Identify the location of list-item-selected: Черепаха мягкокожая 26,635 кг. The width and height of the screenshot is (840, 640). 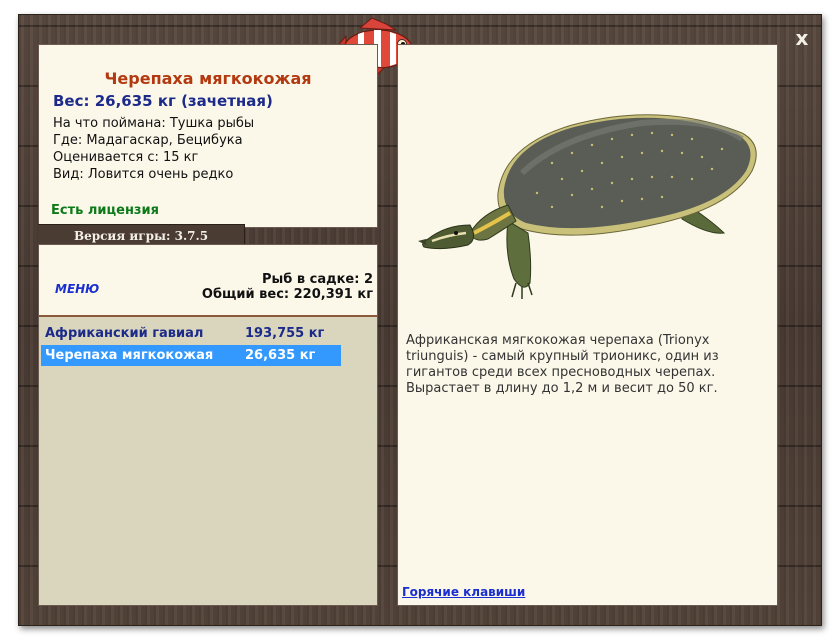
(191, 355).